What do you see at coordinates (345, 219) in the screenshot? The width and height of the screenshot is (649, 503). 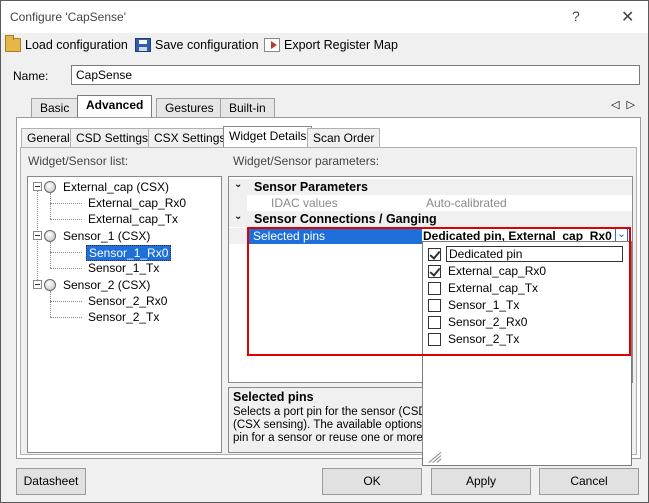 I see `category-label: Sensor Connections / Ganging` at bounding box center [345, 219].